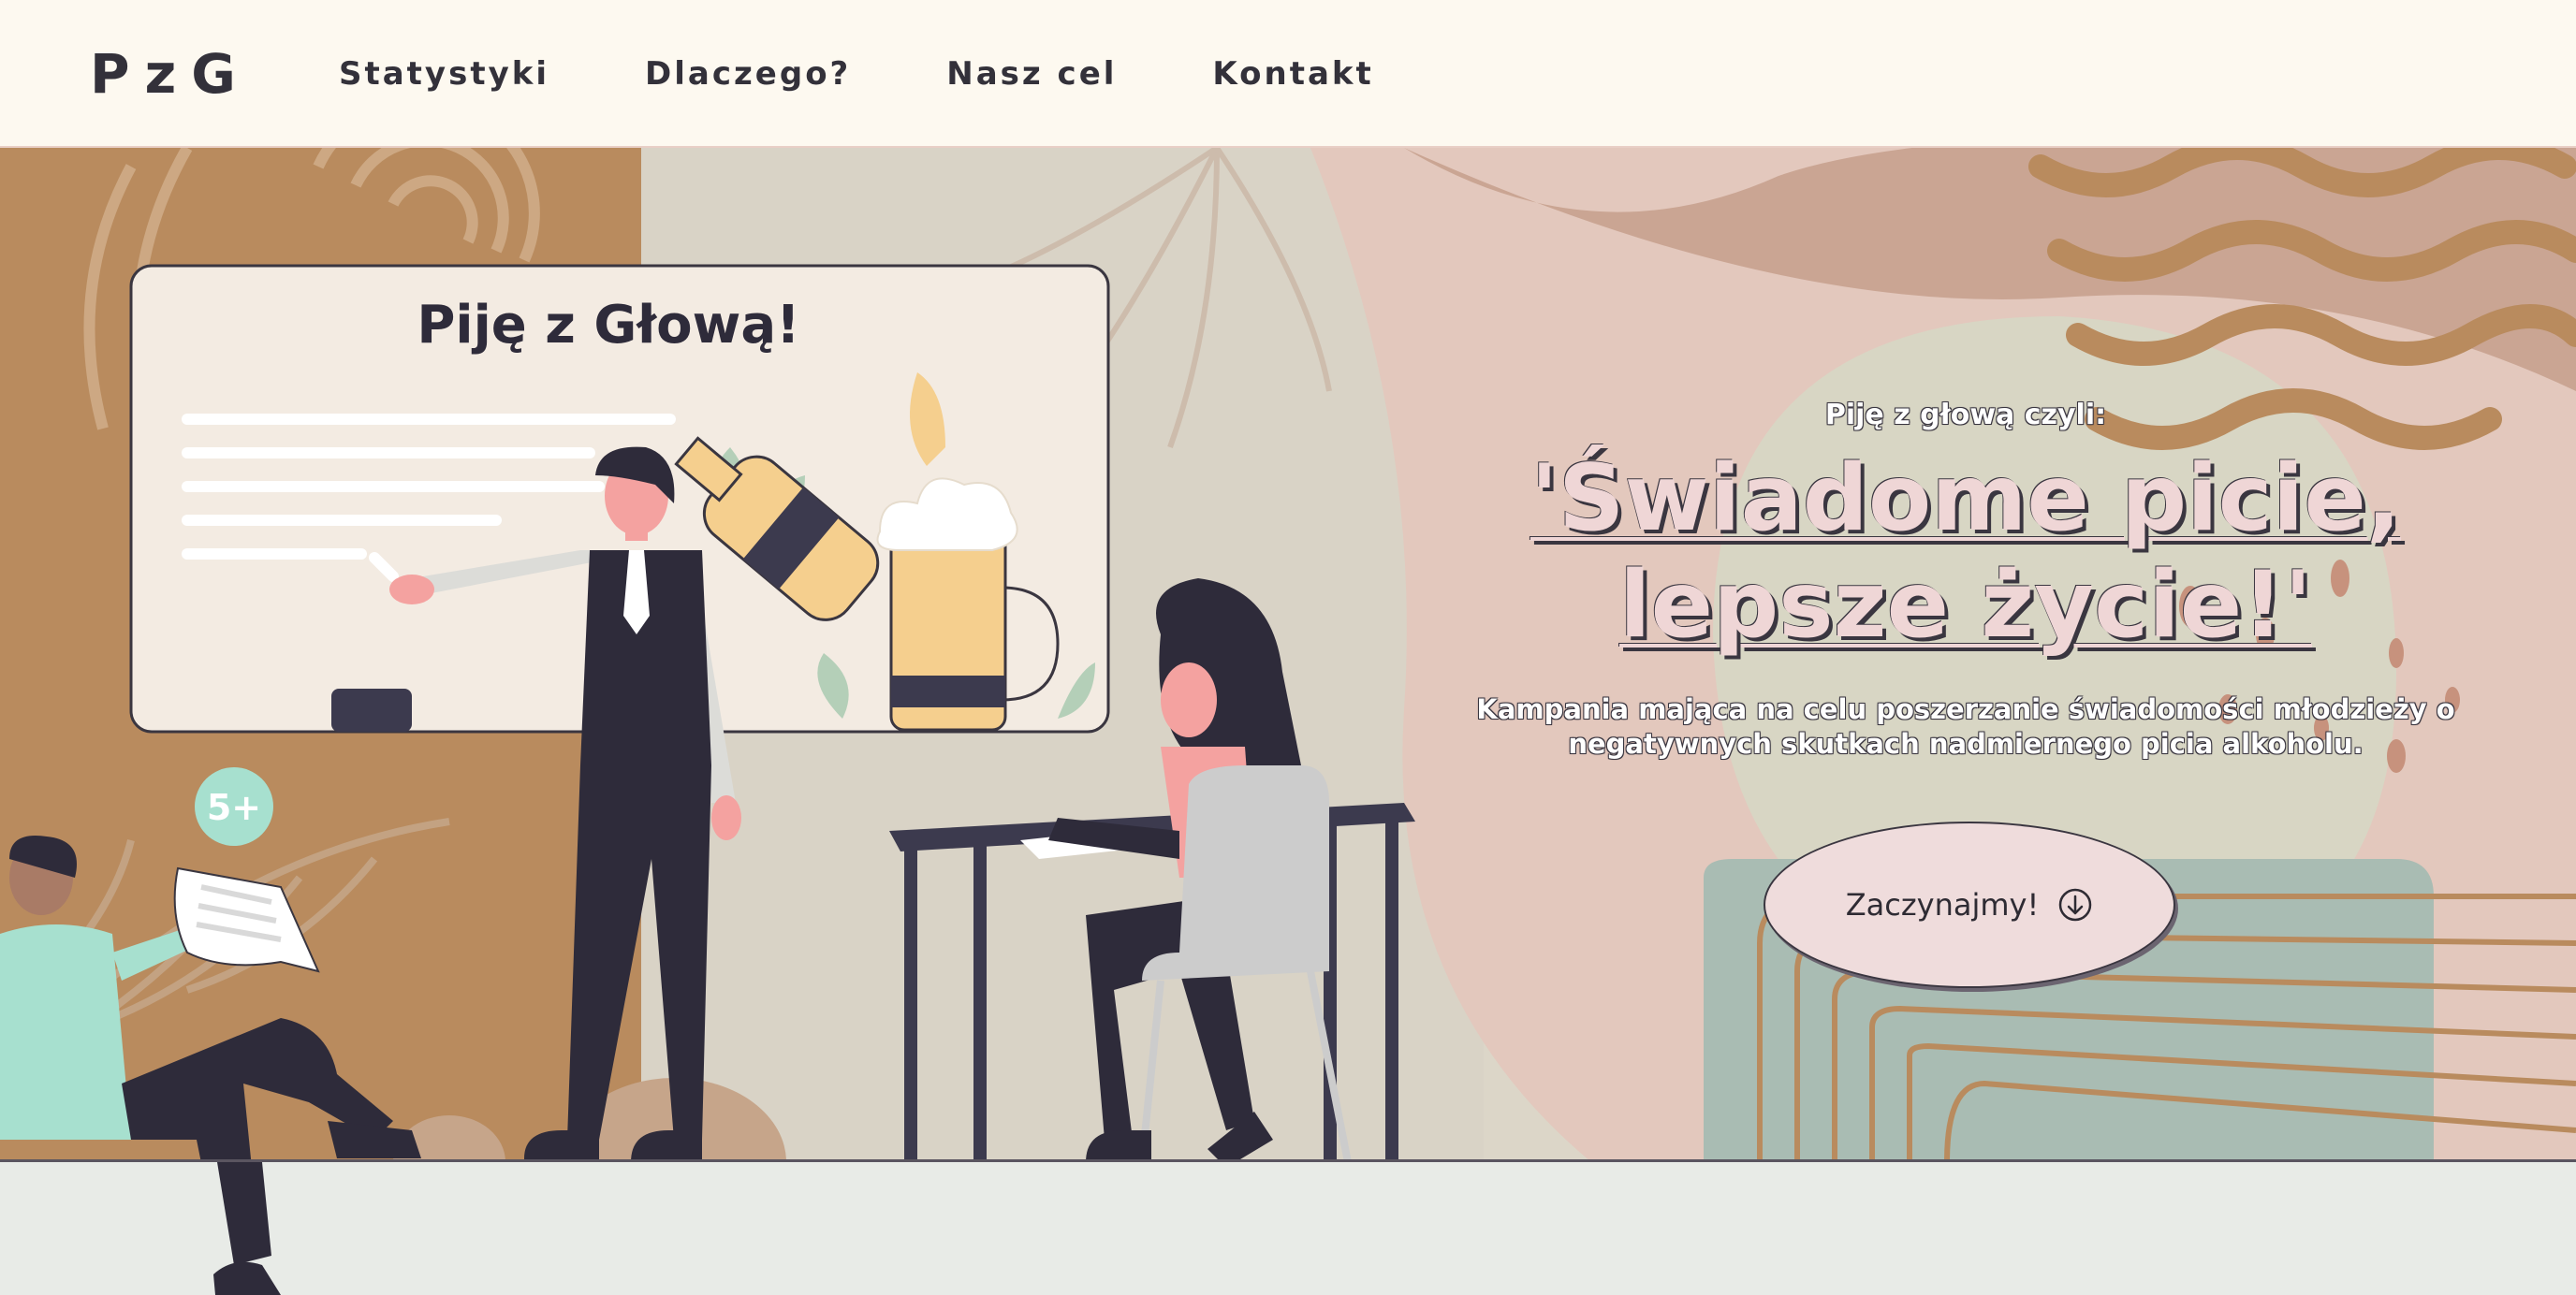  What do you see at coordinates (856, 74) in the screenshot?
I see `nav-menu: Statystyki Dlaczego? Nasz cel Kontakt` at bounding box center [856, 74].